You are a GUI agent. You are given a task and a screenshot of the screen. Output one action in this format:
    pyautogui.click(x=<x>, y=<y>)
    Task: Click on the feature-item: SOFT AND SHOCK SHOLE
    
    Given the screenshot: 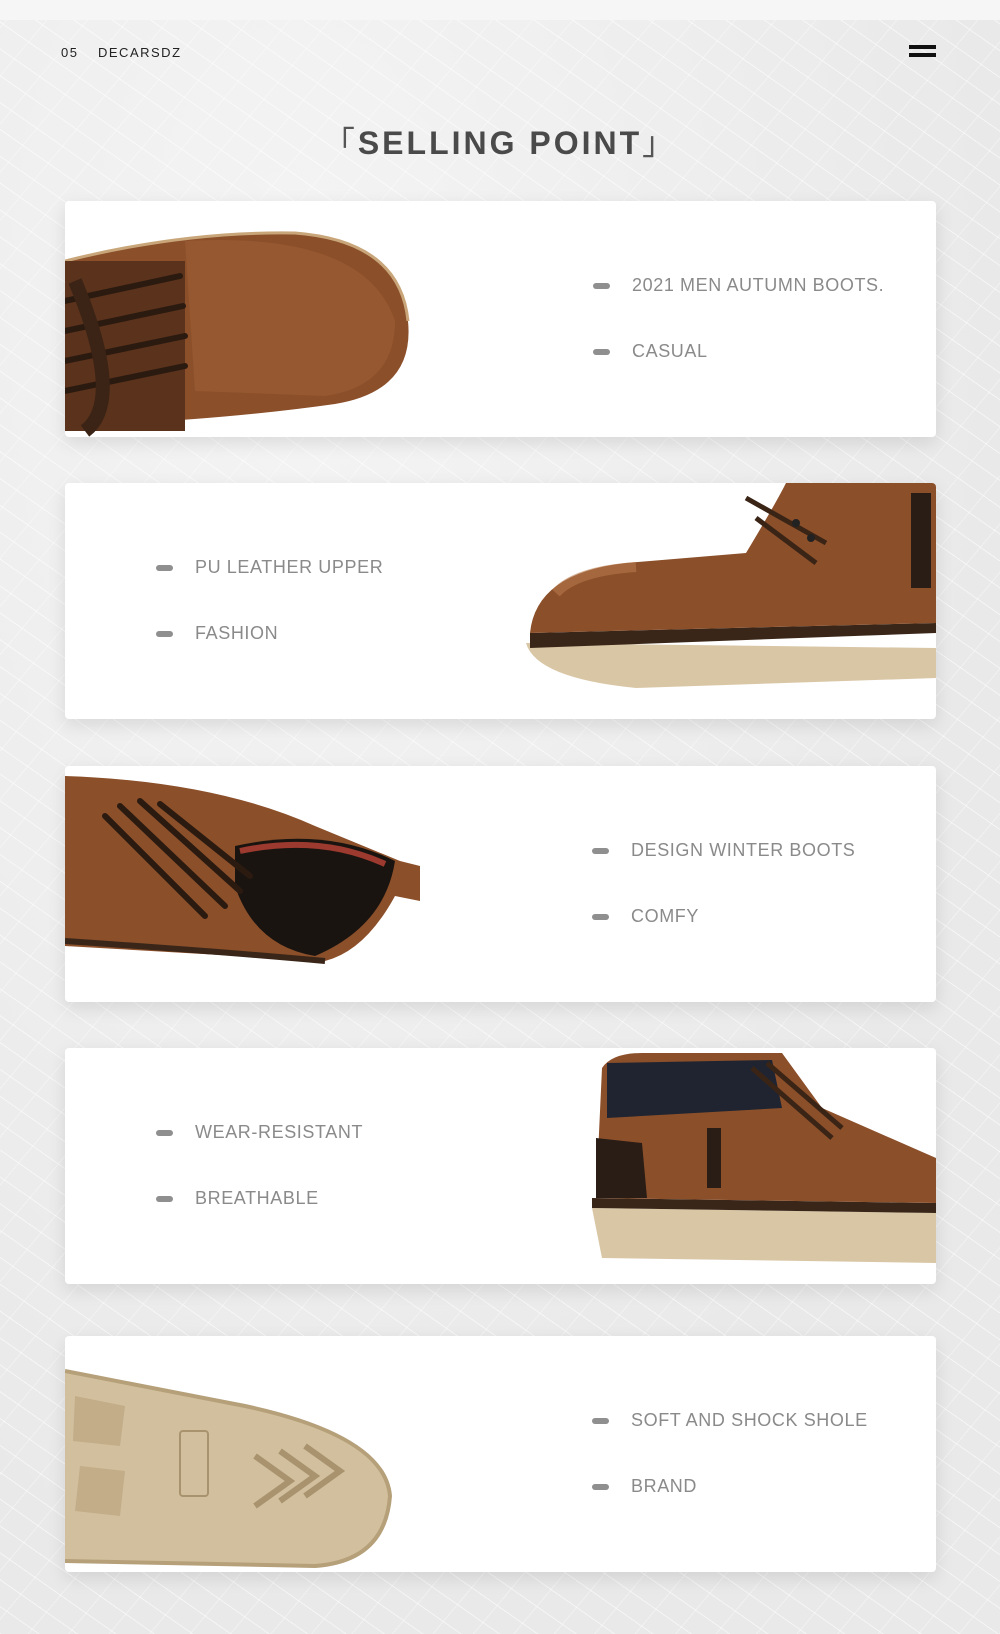 What is the action you would take?
    pyautogui.click(x=730, y=1420)
    